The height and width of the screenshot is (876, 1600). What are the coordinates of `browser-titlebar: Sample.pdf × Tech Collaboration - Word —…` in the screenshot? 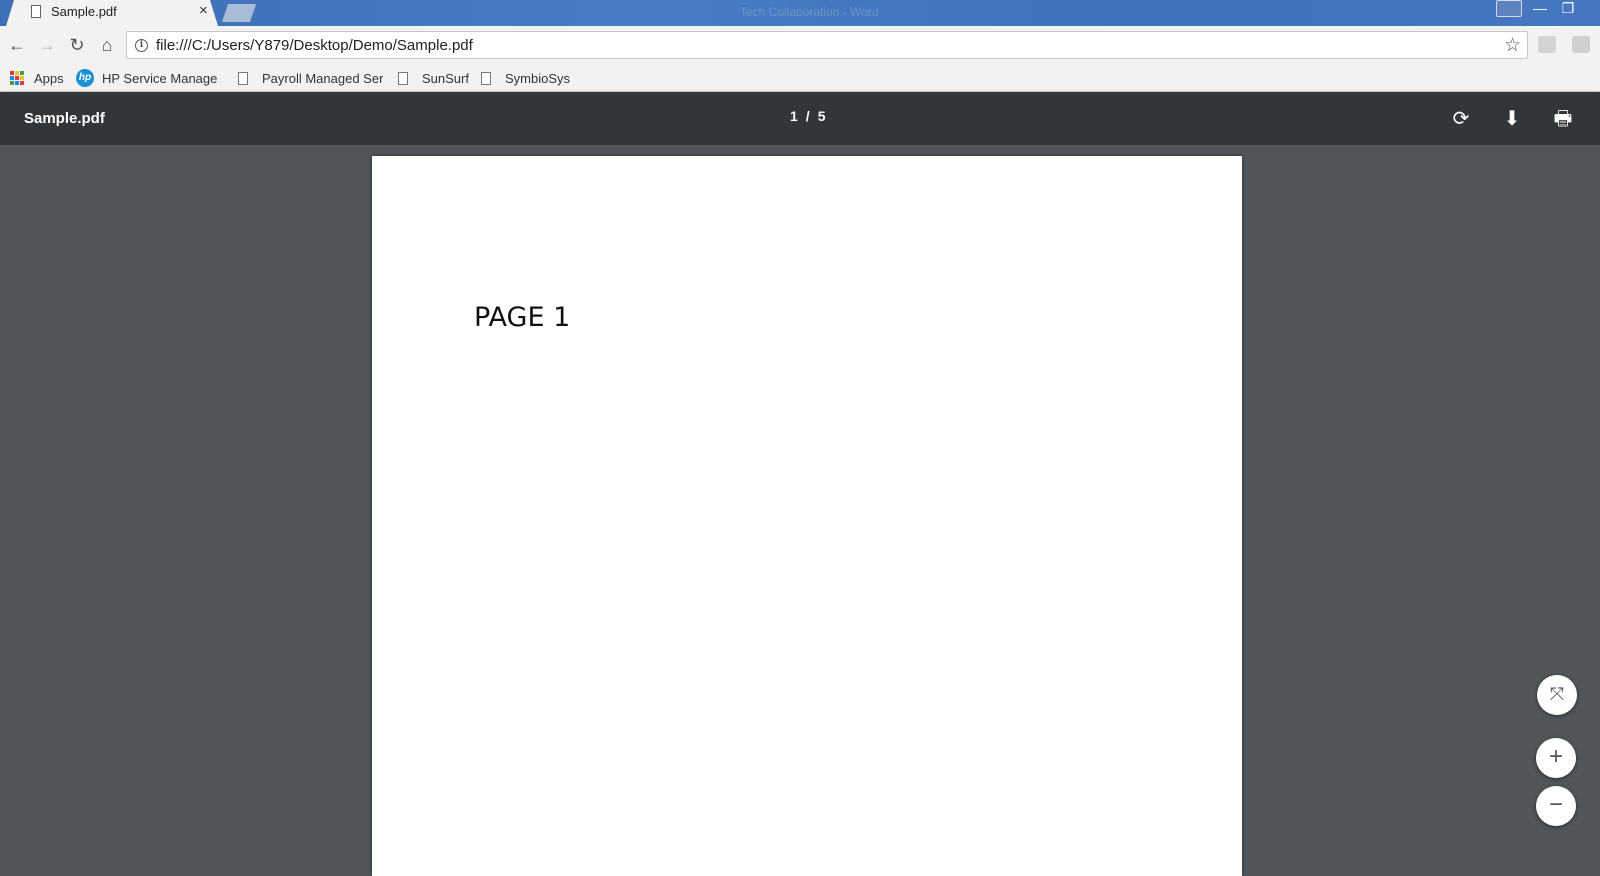 It's located at (800, 13).